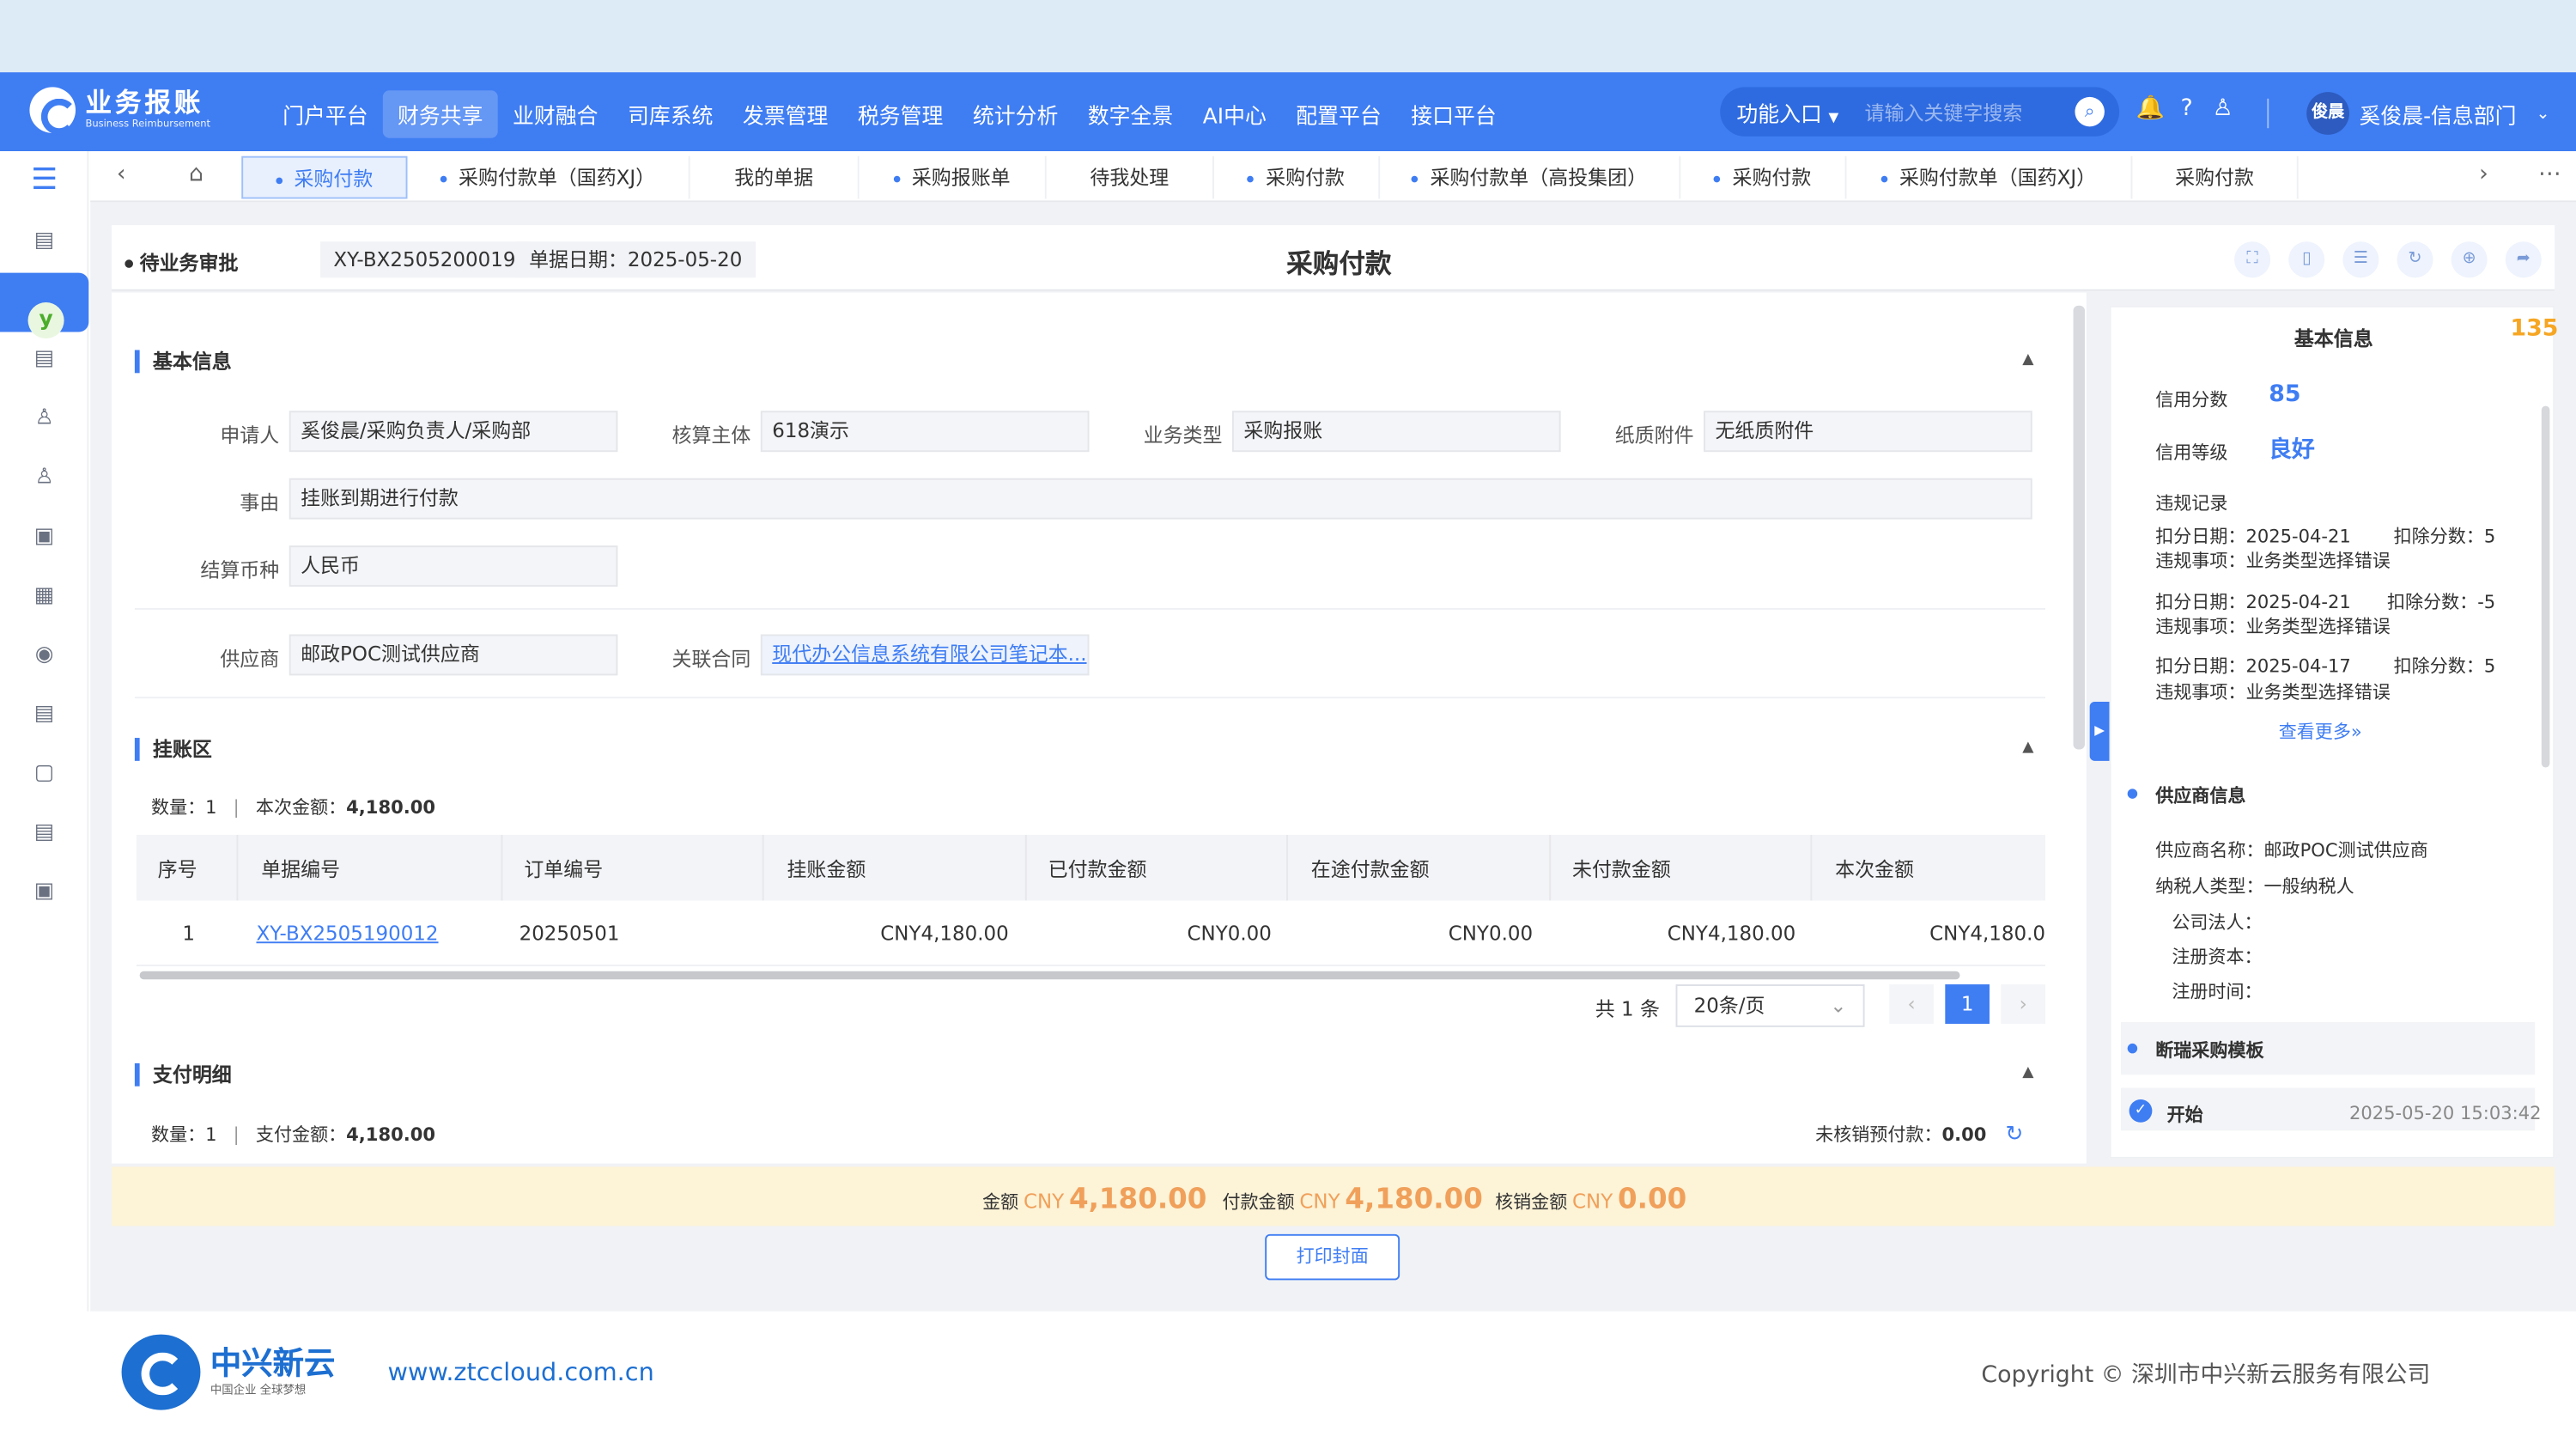  What do you see at coordinates (671, 113) in the screenshot?
I see `menu-item-treasury: 司库系统` at bounding box center [671, 113].